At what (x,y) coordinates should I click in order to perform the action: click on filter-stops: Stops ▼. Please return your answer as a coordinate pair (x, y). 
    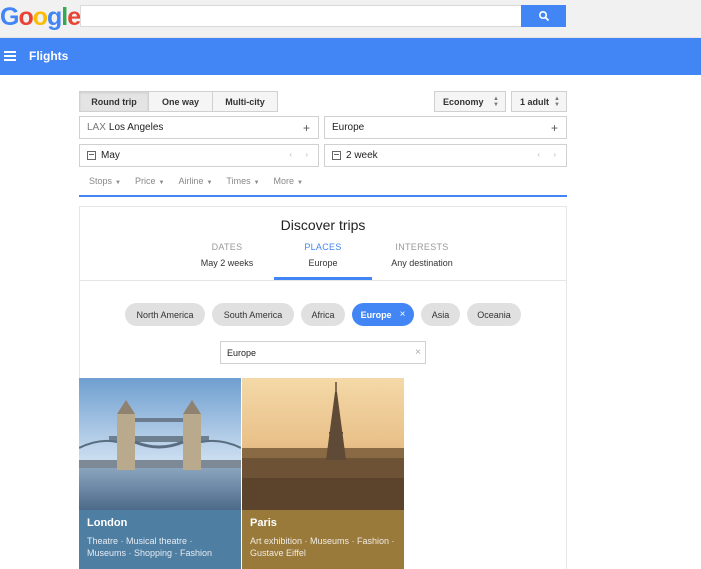
    Looking at the image, I should click on (105, 181).